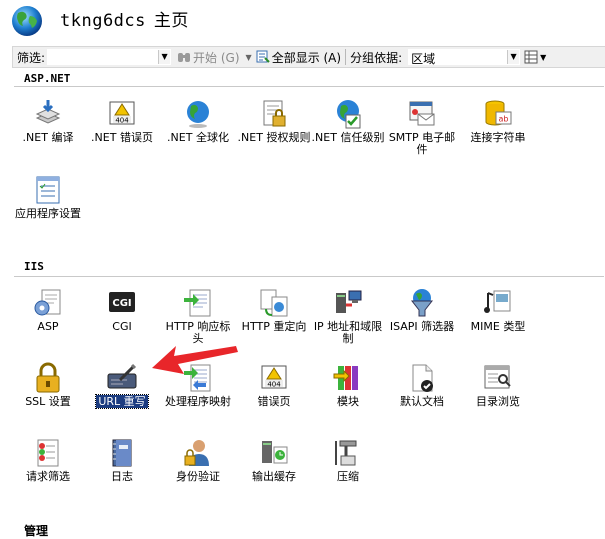  What do you see at coordinates (348, 137) in the screenshot?
I see `feature-label: .NET 信任级别` at bounding box center [348, 137].